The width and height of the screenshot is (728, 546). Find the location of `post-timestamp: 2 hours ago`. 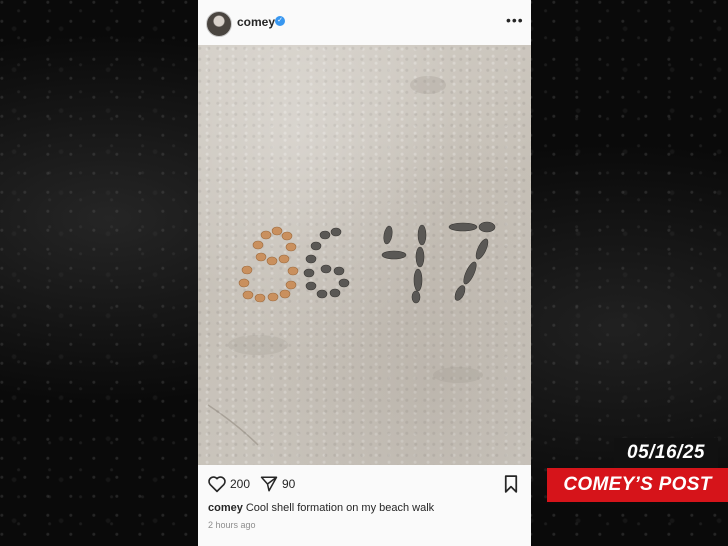

post-timestamp: 2 hours ago is located at coordinates (232, 525).